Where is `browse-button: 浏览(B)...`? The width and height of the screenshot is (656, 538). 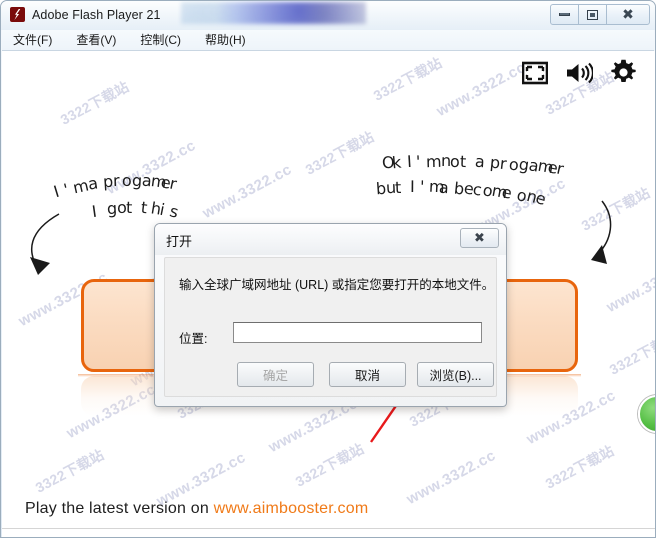
browse-button: 浏览(B)... is located at coordinates (455, 374).